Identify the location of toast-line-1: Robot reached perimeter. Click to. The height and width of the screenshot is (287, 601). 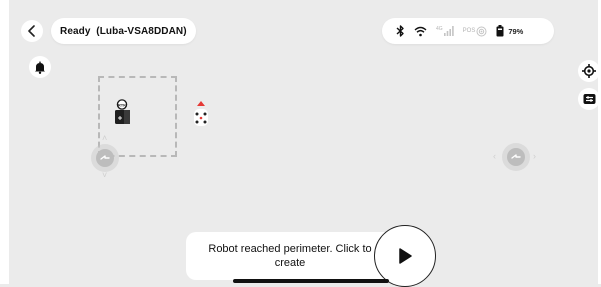
(290, 249).